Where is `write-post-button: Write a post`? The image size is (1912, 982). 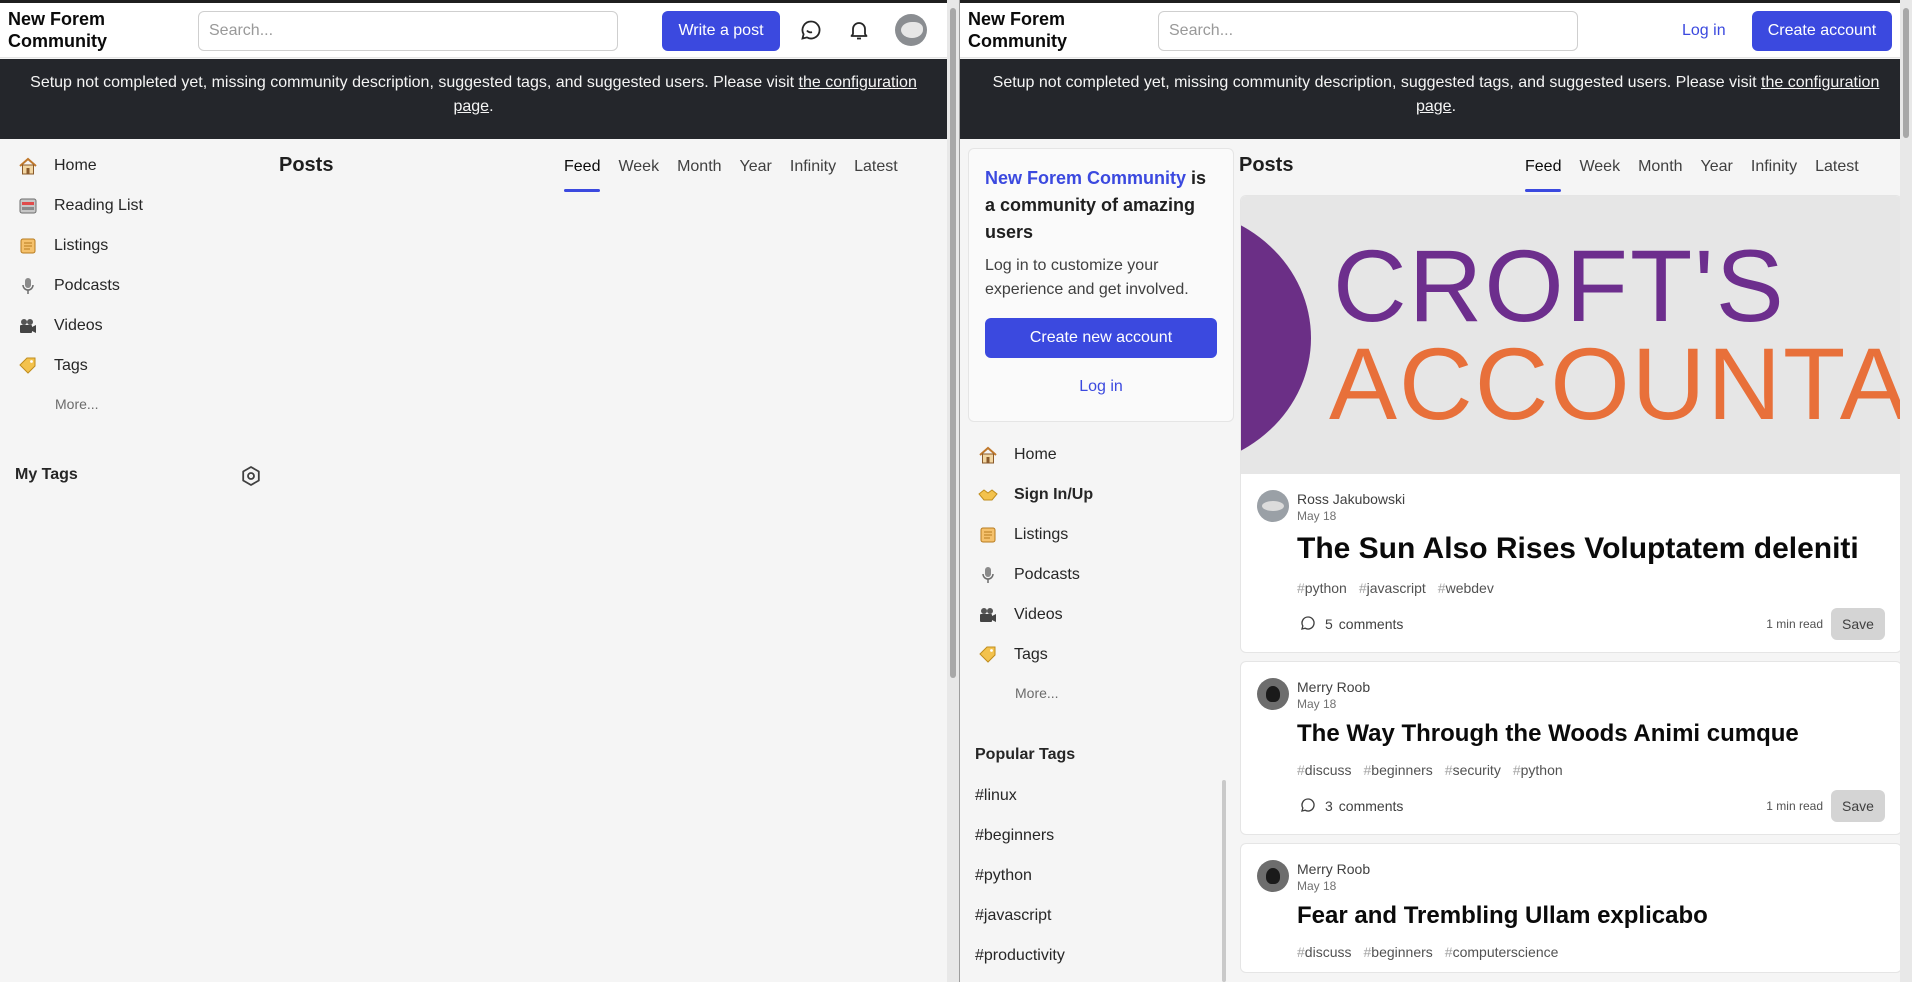 write-post-button: Write a post is located at coordinates (721, 31).